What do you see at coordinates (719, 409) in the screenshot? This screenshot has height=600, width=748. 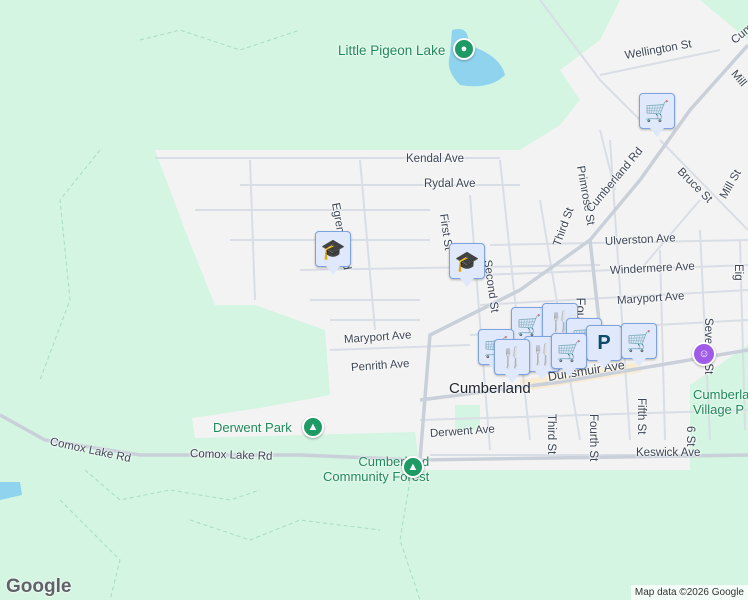 I see `village-park-label-line2: Village P` at bounding box center [719, 409].